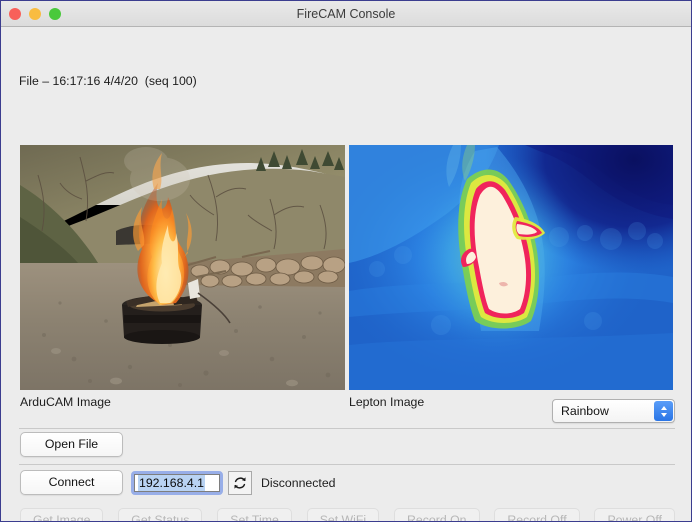 Image resolution: width=692 pixels, height=522 pixels. What do you see at coordinates (347, 464) in the screenshot?
I see `separator-above-connect` at bounding box center [347, 464].